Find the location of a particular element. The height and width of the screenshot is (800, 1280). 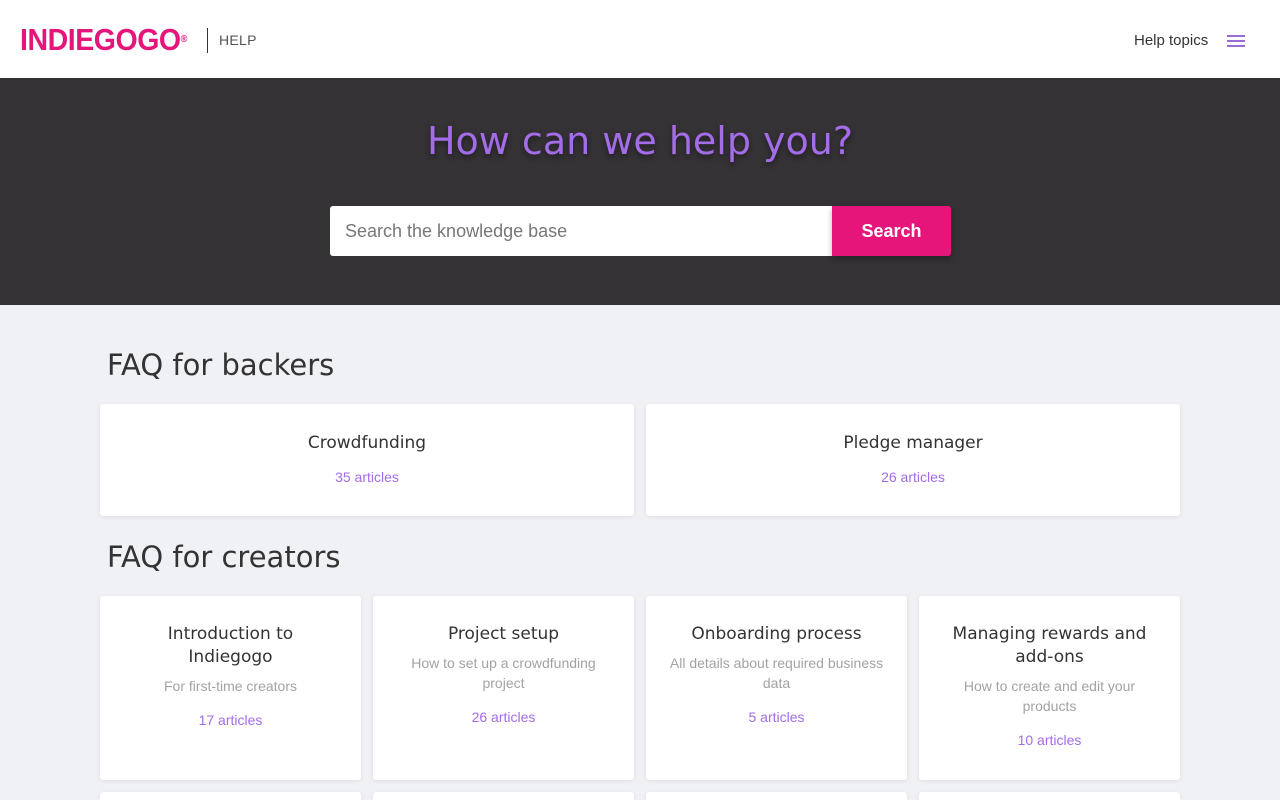

logo-registered-mark: ® is located at coordinates (184, 39).